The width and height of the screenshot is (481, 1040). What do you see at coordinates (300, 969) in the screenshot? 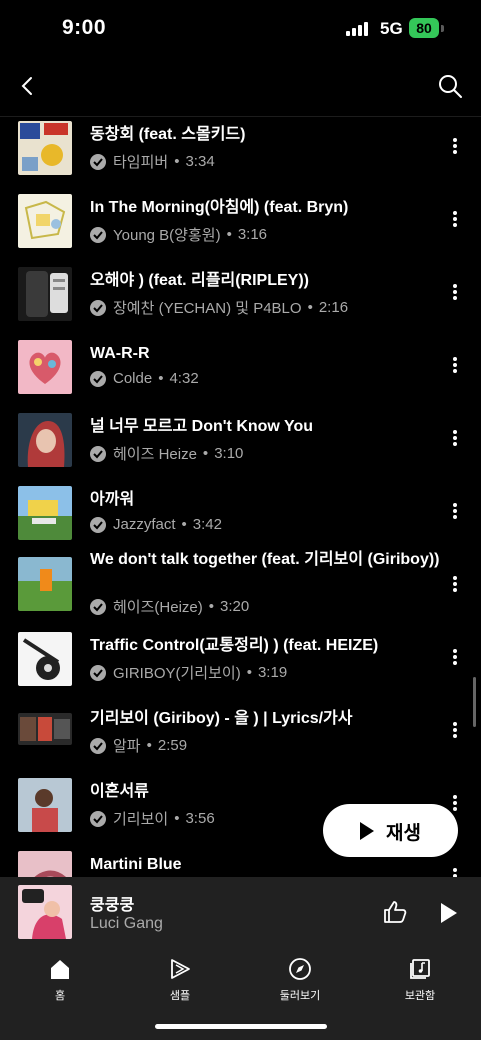
I see `compass-icon` at bounding box center [300, 969].